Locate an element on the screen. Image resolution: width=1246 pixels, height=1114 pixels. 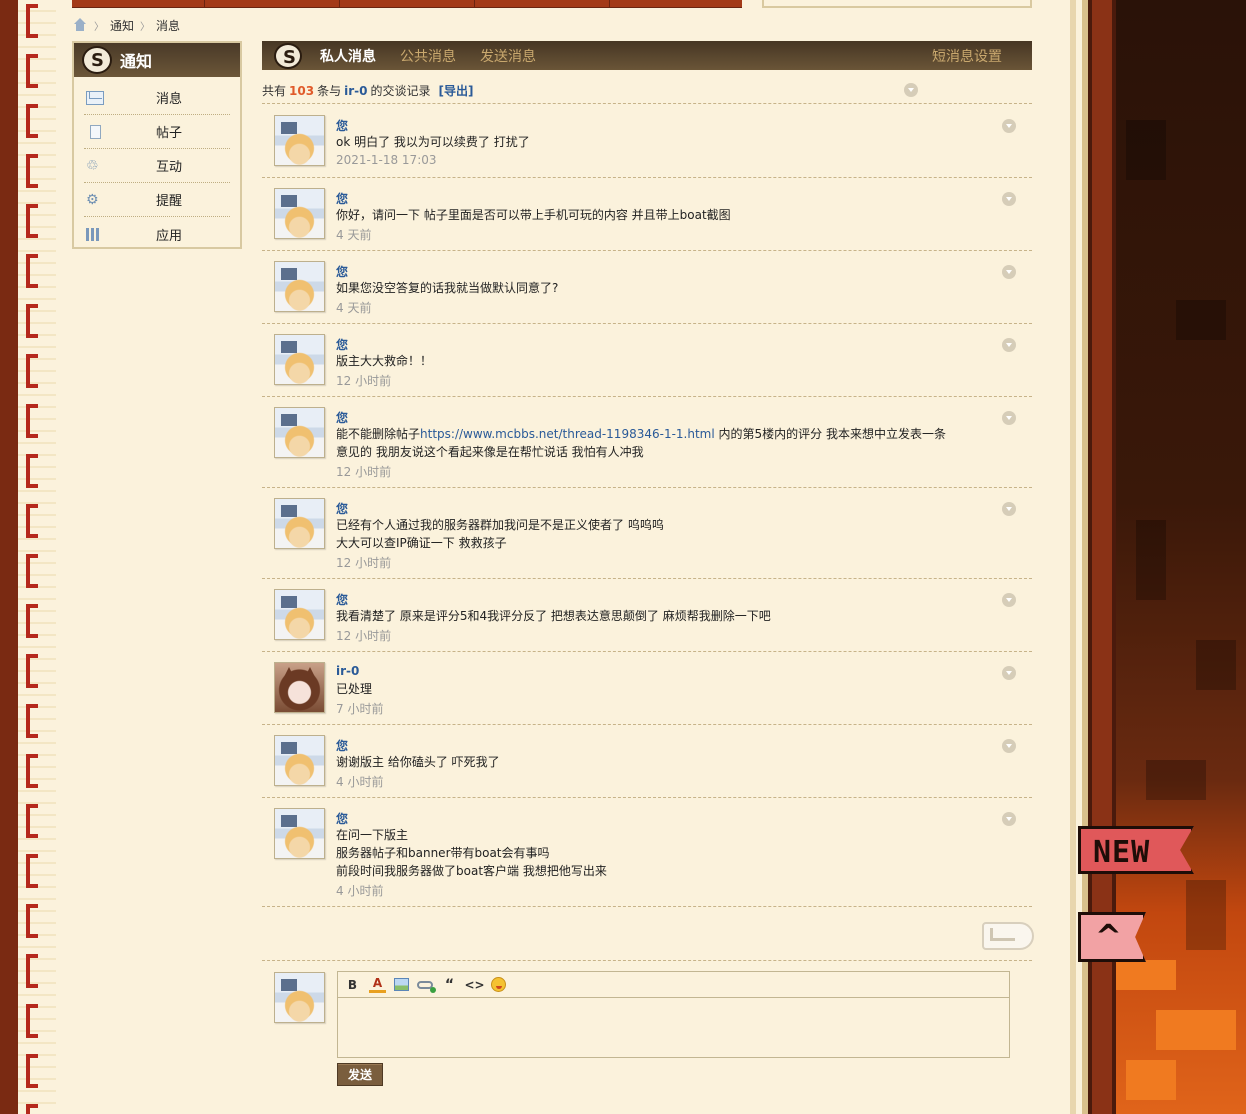
breadcrumb-item-notice: 通知 is located at coordinates (122, 25).